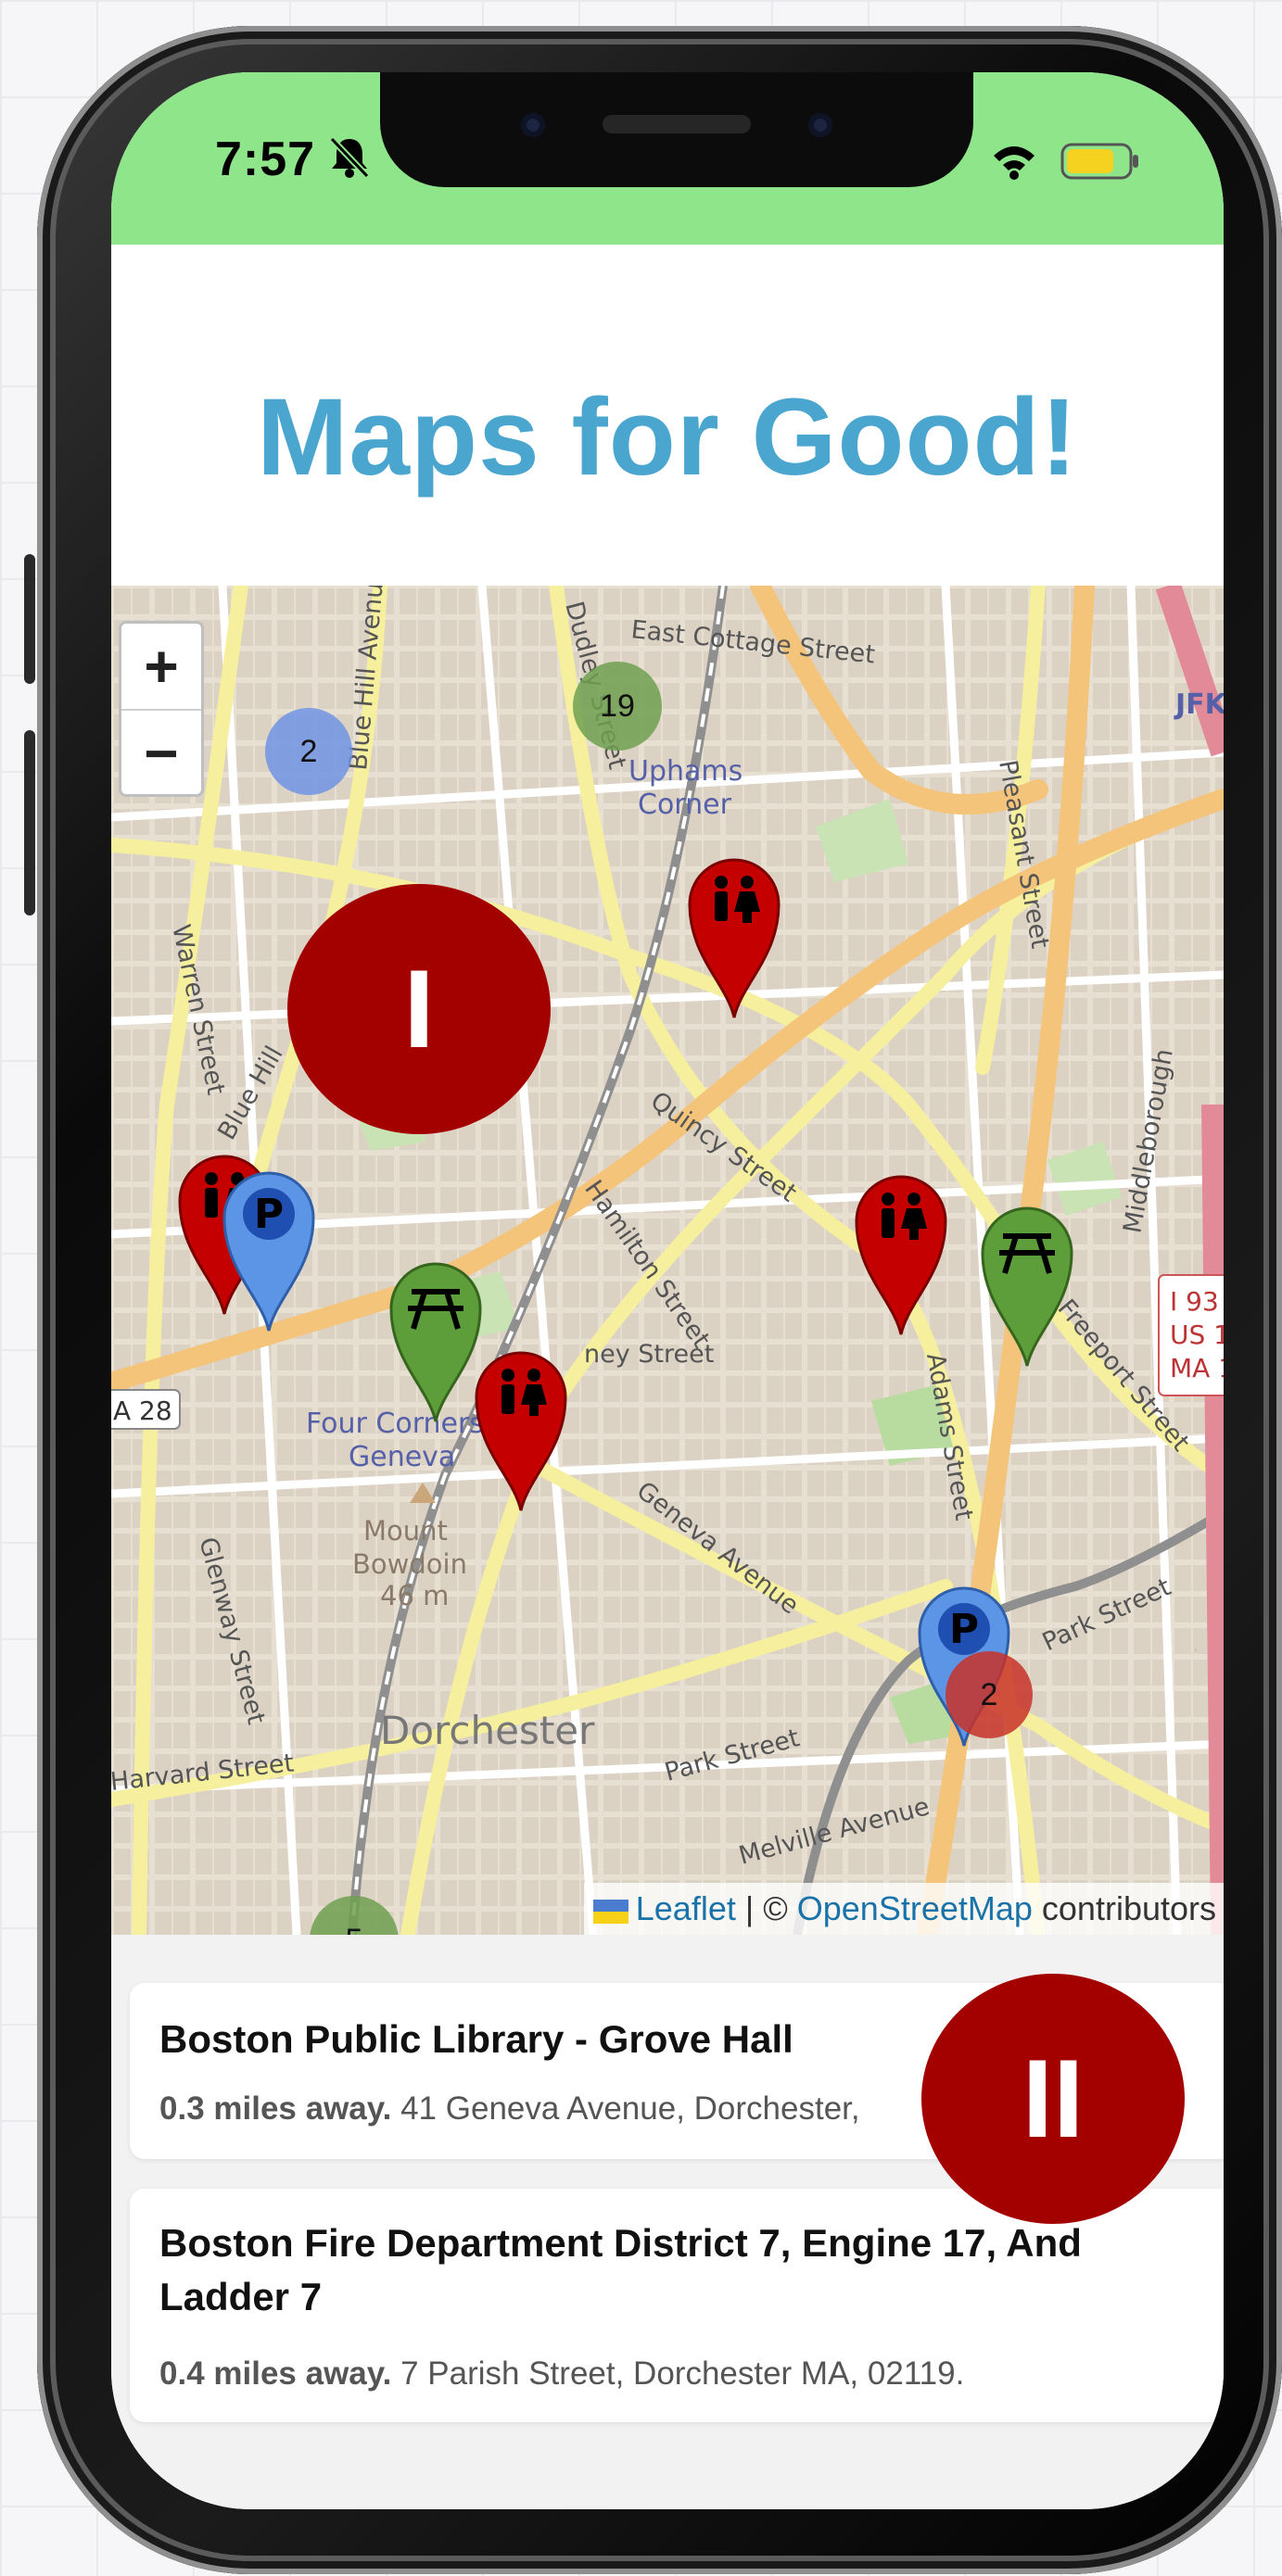 The height and width of the screenshot is (2576, 1282). Describe the element at coordinates (402, 1457) in the screenshot. I see `place-label-geneva: Geneva` at that location.